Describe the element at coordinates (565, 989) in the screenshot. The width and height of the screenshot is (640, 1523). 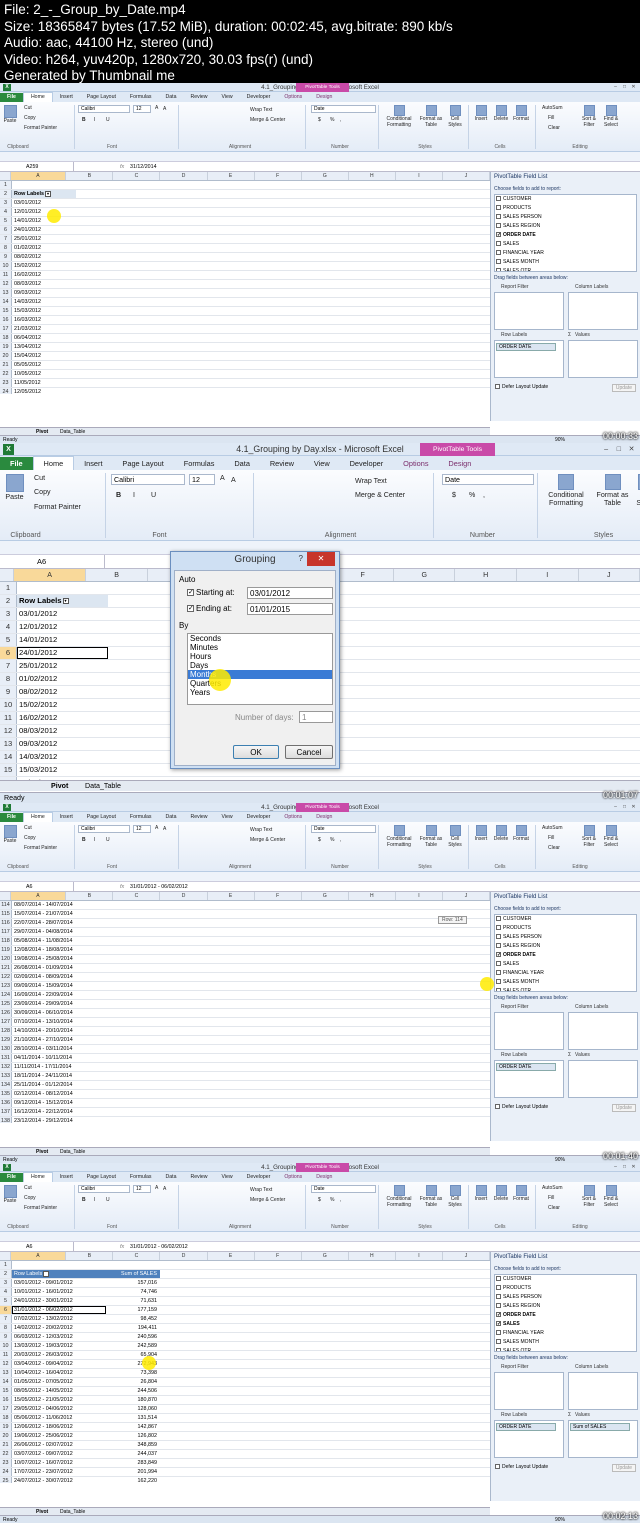
I see `pivot-field-sales-qtr: SALES QTR` at that location.